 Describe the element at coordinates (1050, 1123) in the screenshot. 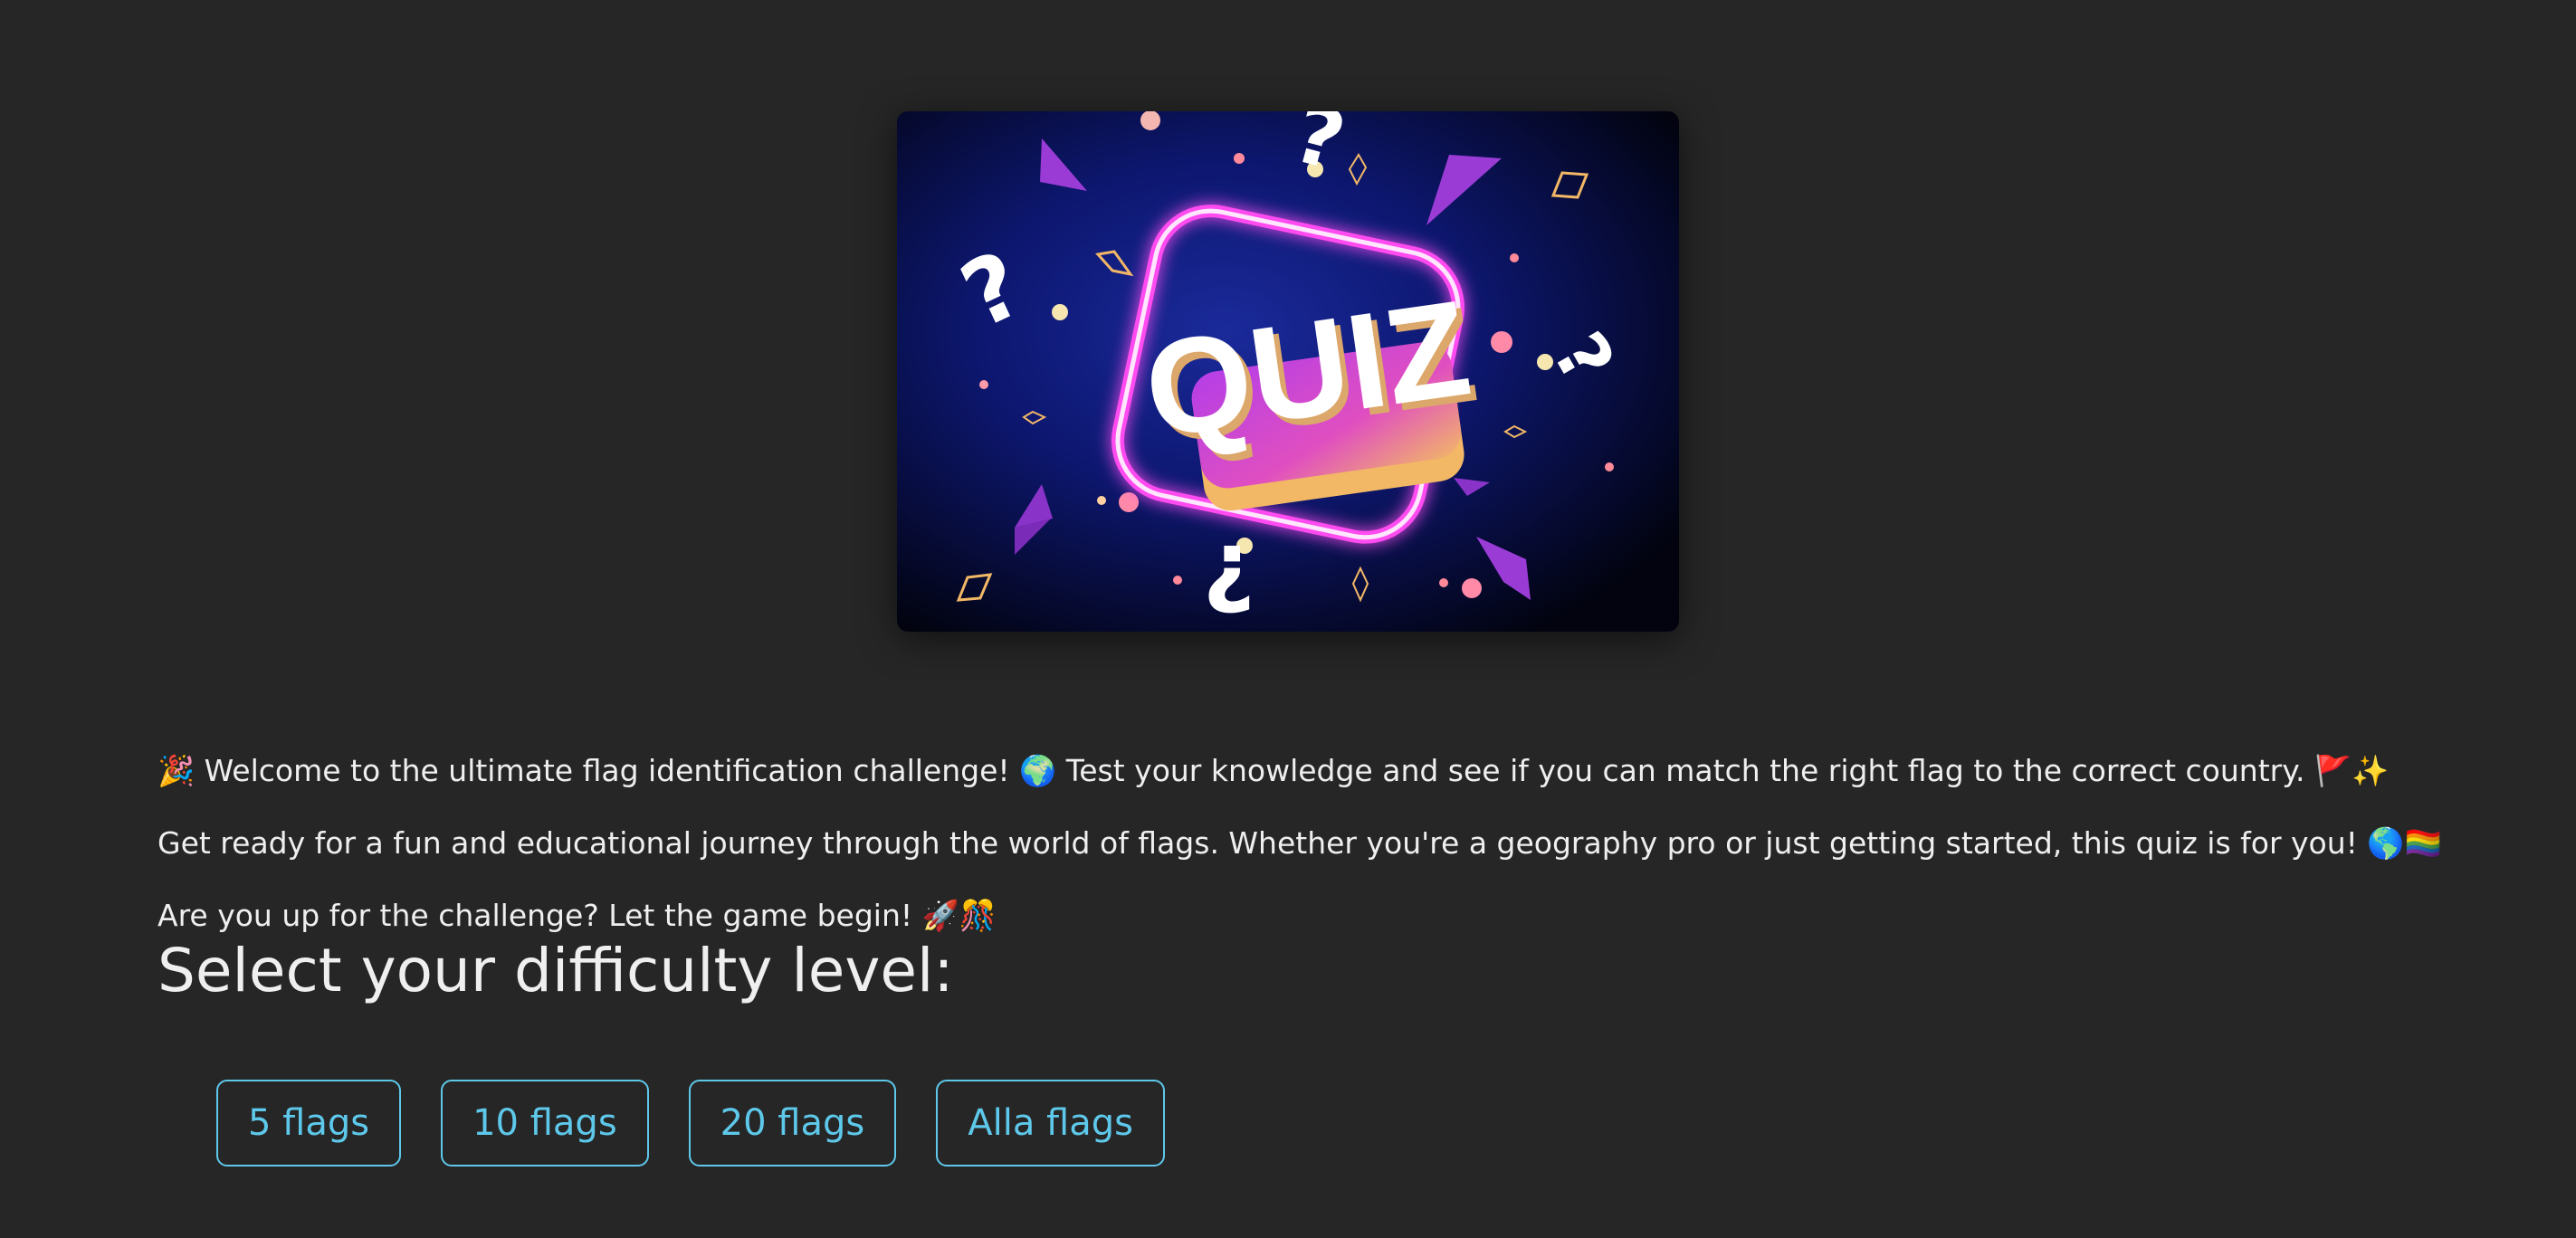

I see `difficulty-all-flags-button: Alla flags` at that location.